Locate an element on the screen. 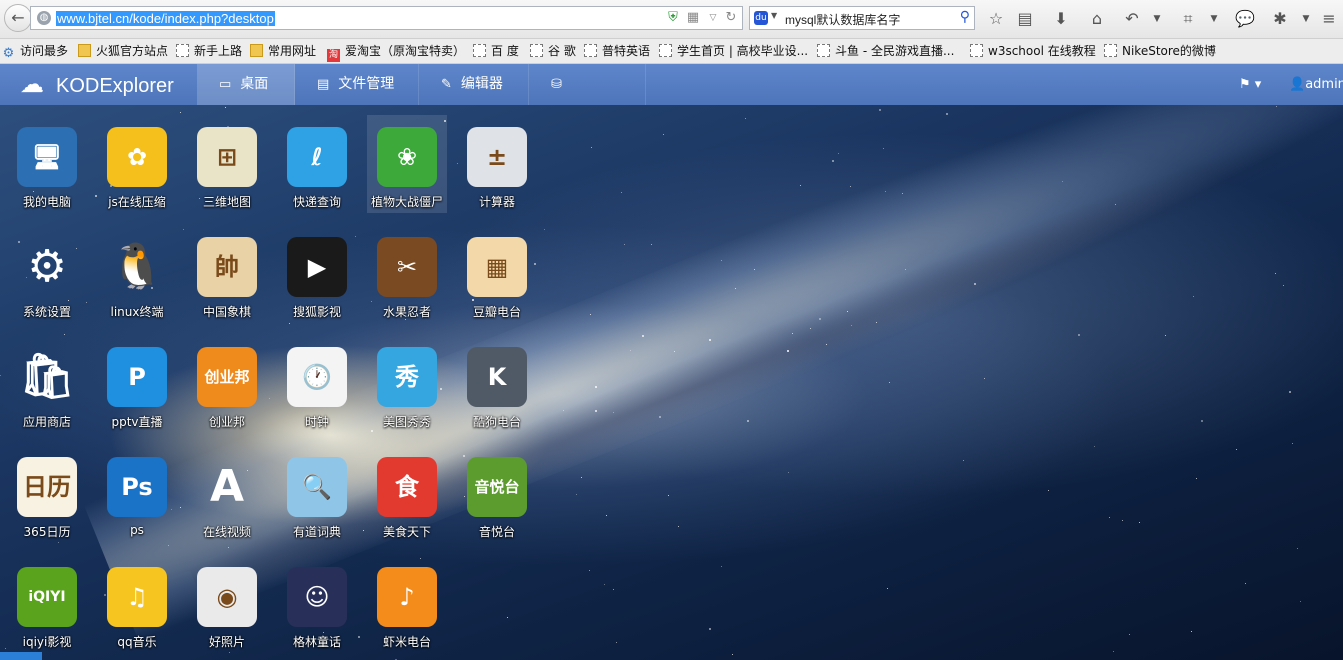 This screenshot has width=1343, height=660. crop-dropdown-icon: ▼ is located at coordinates (1214, 19).